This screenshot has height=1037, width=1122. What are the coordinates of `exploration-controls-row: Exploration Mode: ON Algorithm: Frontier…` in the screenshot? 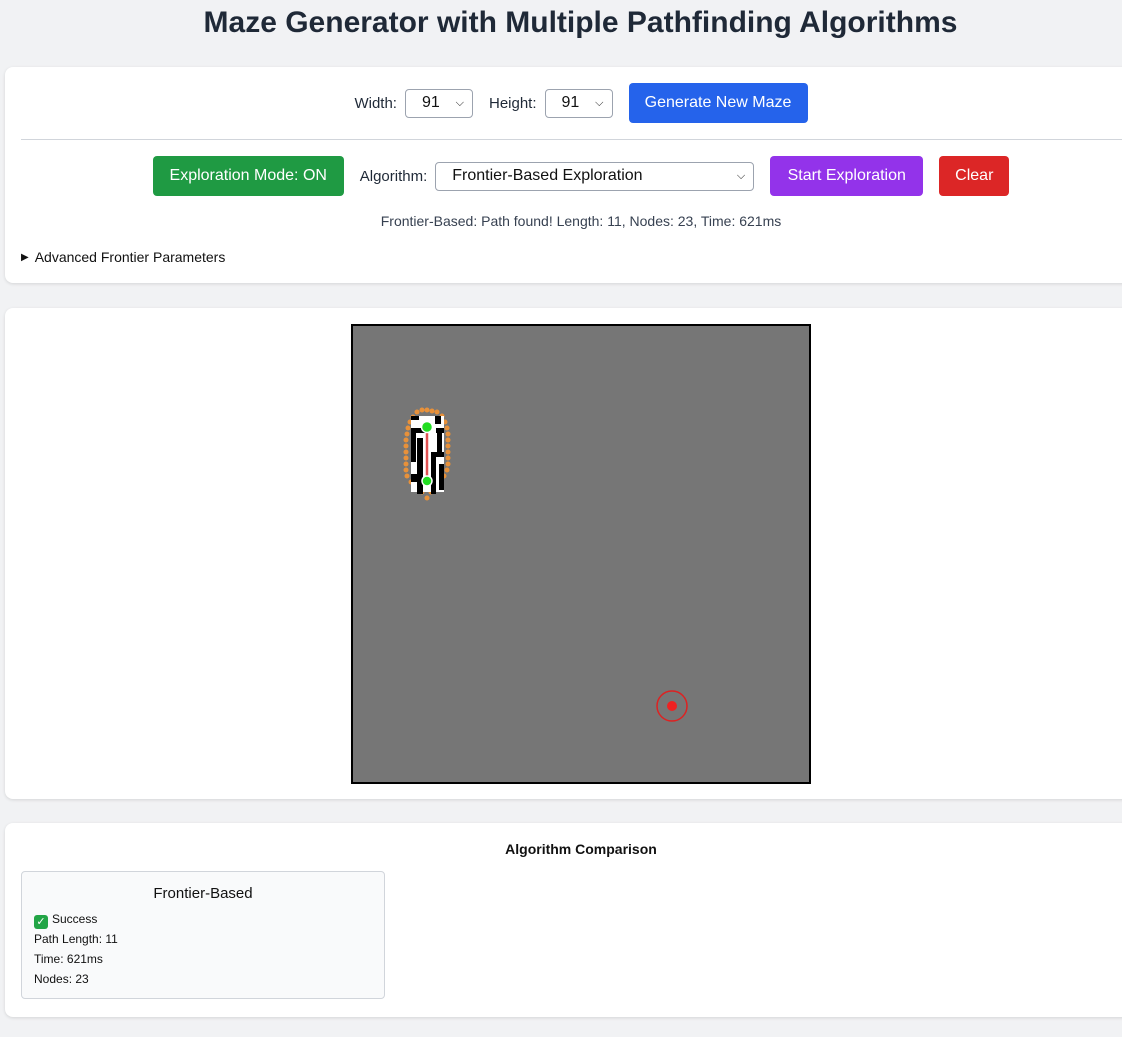 It's located at (563, 176).